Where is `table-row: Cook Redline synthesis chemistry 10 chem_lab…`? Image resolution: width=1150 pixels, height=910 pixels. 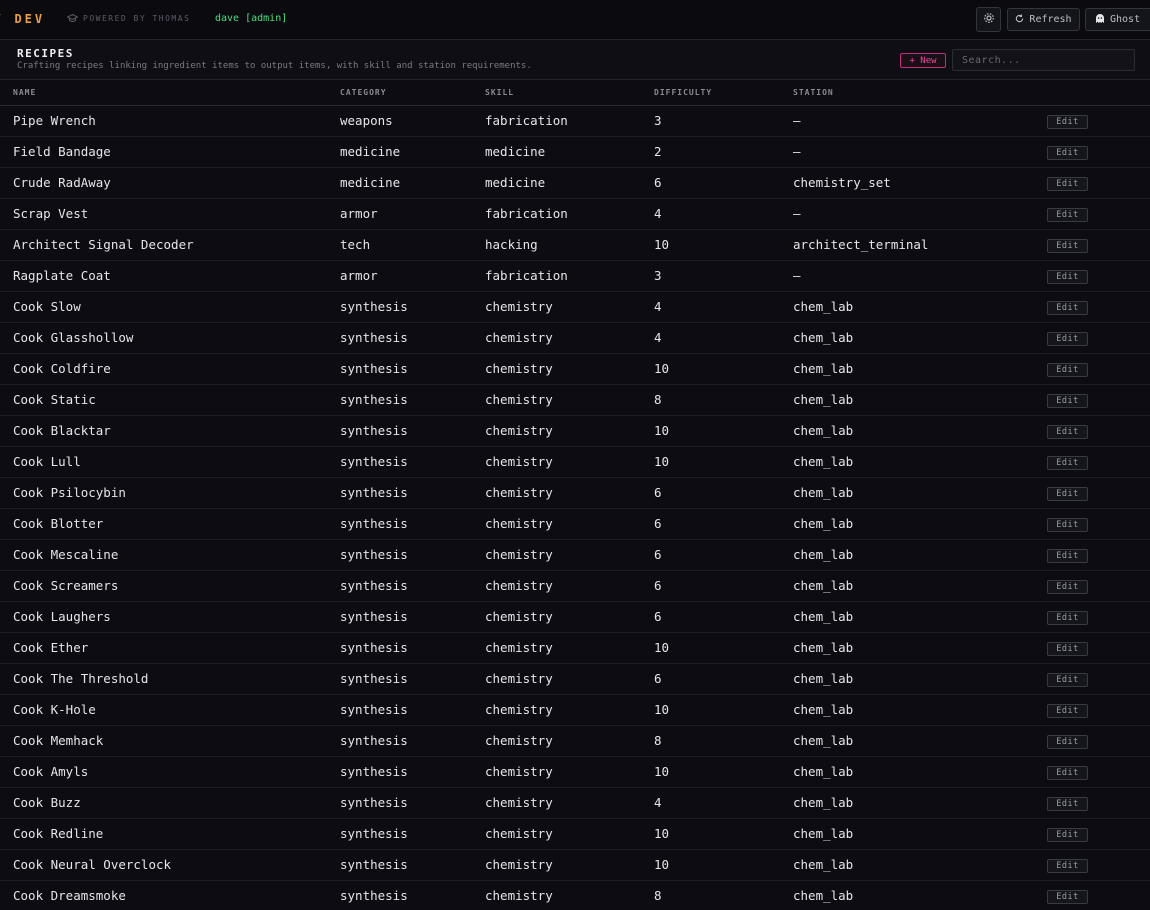 table-row: Cook Redline synthesis chemistry 10 chem_lab… is located at coordinates (575, 834).